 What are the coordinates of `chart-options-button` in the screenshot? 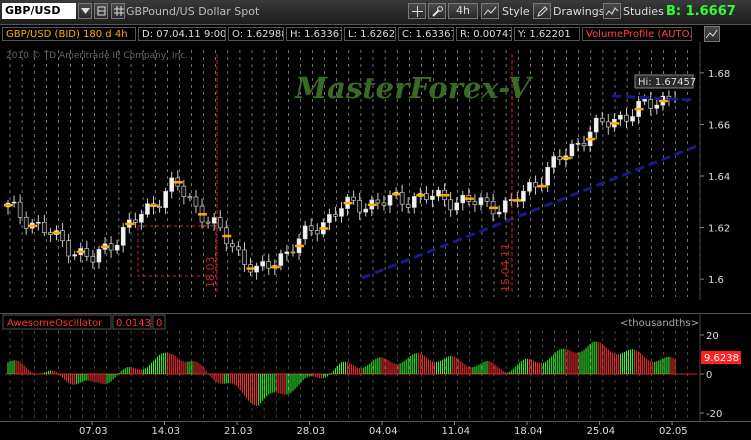 It's located at (712, 34).